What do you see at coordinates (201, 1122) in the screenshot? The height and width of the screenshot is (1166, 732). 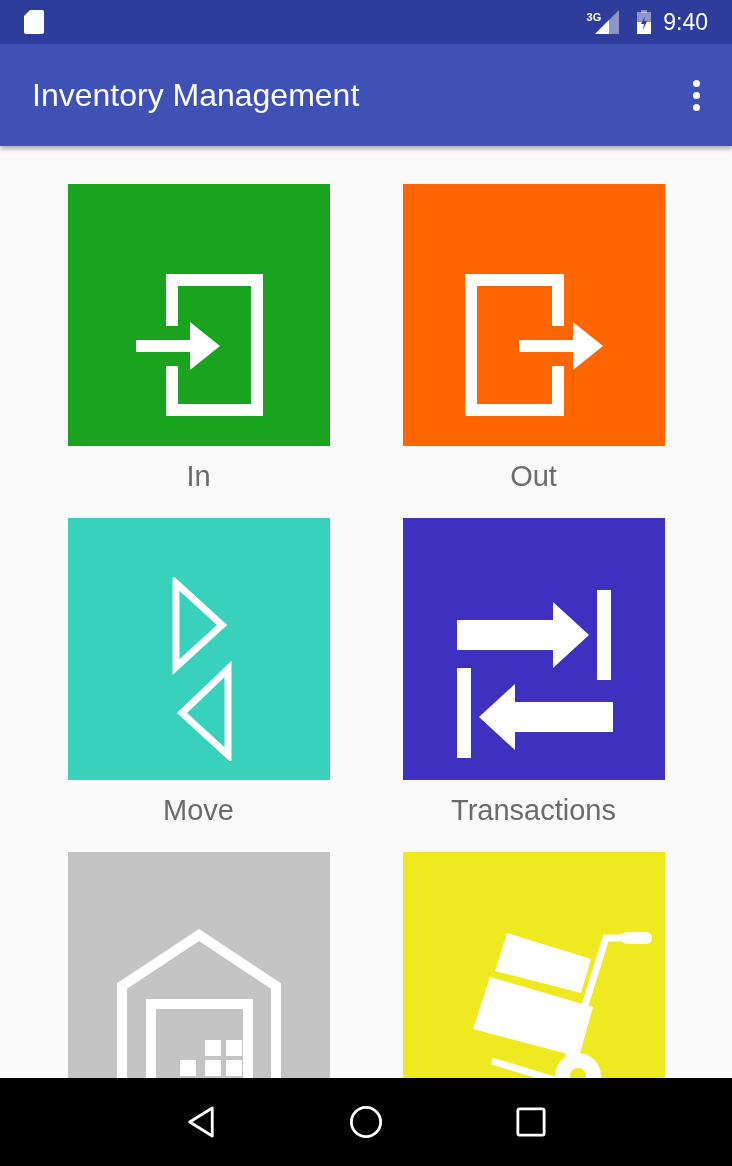 I see `back-icon` at bounding box center [201, 1122].